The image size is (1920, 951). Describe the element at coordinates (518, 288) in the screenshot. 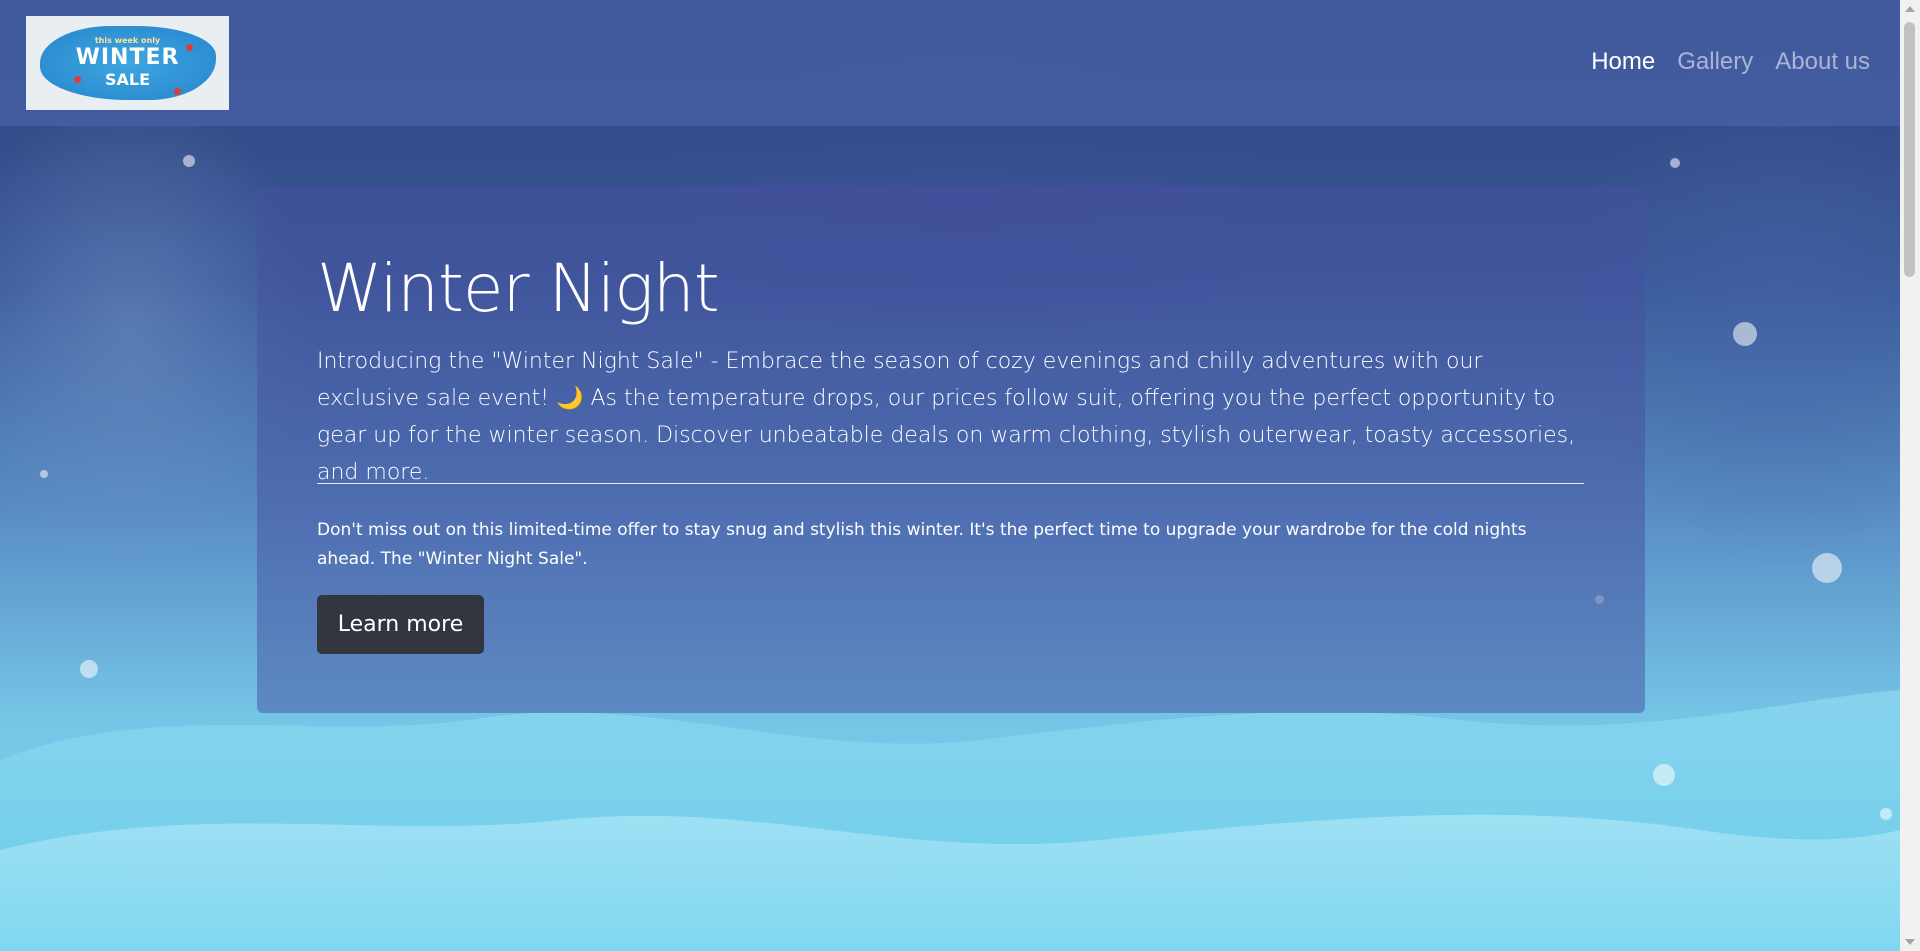

I see `hero-title: Winter Night` at that location.